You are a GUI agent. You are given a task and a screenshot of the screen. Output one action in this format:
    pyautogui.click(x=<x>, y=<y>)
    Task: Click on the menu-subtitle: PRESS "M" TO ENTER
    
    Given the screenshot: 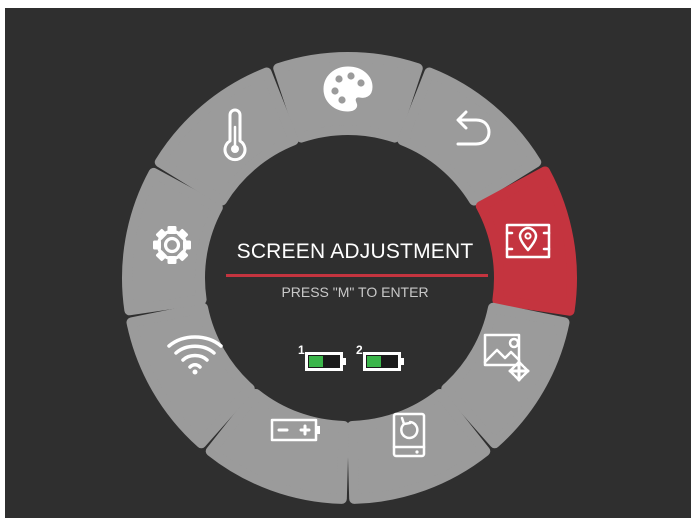 What is the action you would take?
    pyautogui.click(x=355, y=292)
    